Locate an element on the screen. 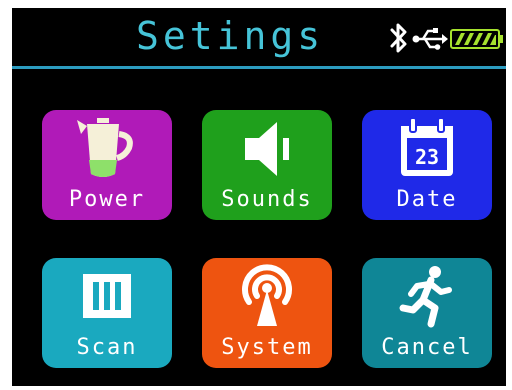  cancel-label: Cancel is located at coordinates (427, 347).